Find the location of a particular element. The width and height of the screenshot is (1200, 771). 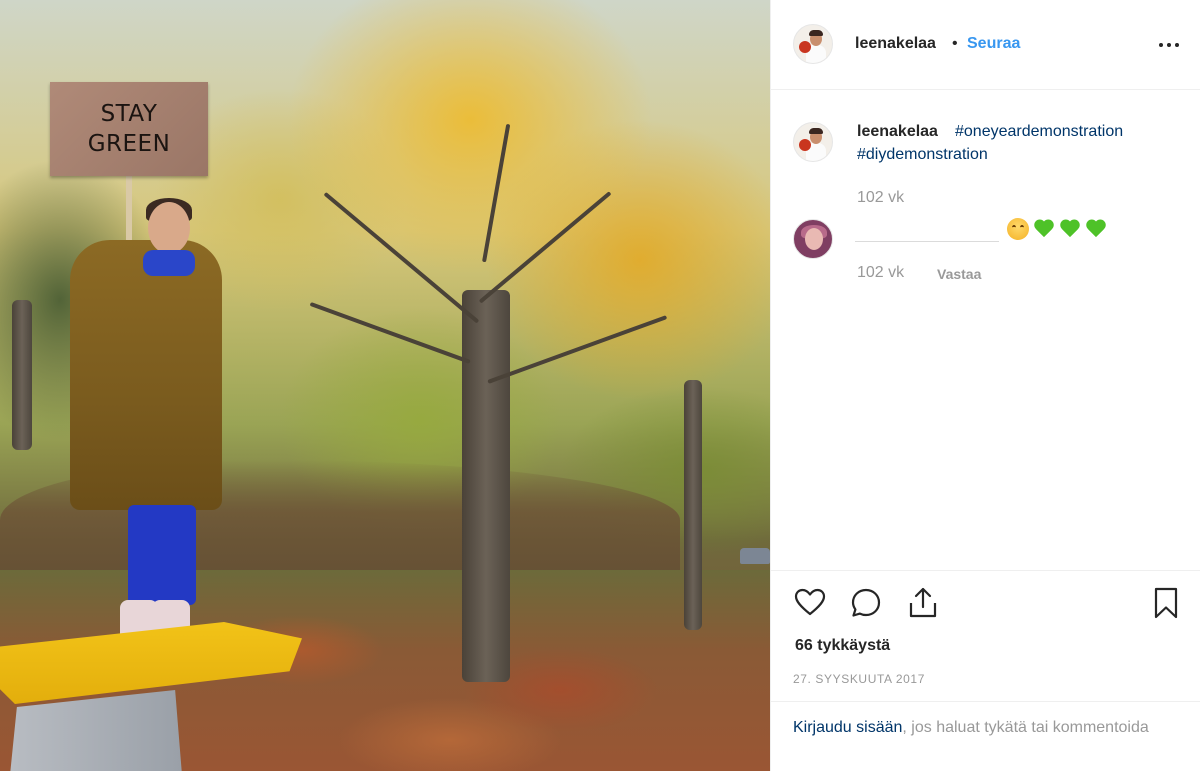

avatar is located at coordinates (813, 44).